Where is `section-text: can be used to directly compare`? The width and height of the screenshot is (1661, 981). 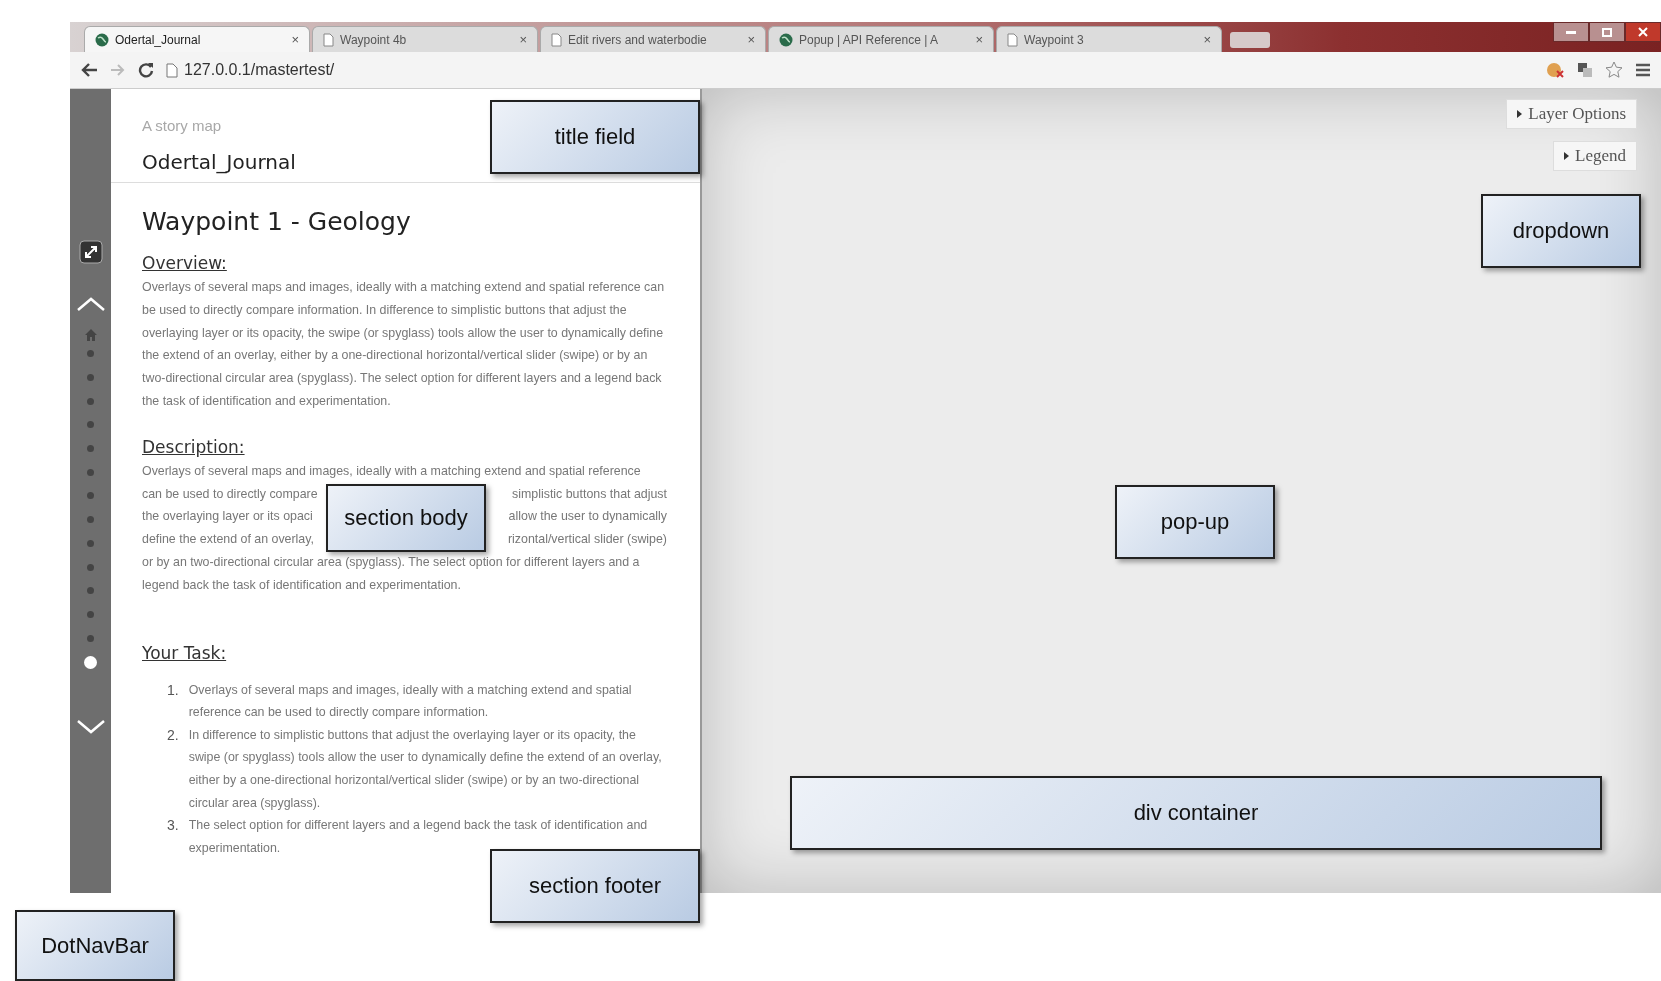
section-text: can be used to directly compare is located at coordinates (230, 494).